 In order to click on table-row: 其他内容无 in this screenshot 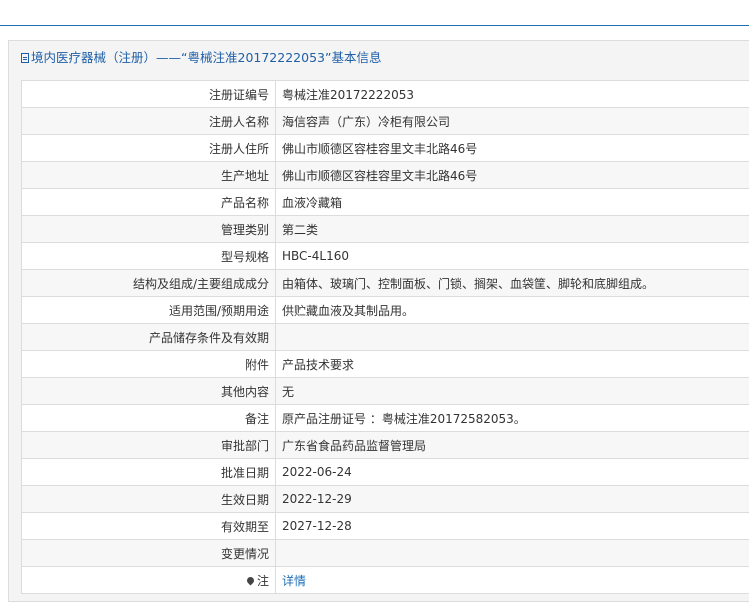, I will do `click(385, 391)`.